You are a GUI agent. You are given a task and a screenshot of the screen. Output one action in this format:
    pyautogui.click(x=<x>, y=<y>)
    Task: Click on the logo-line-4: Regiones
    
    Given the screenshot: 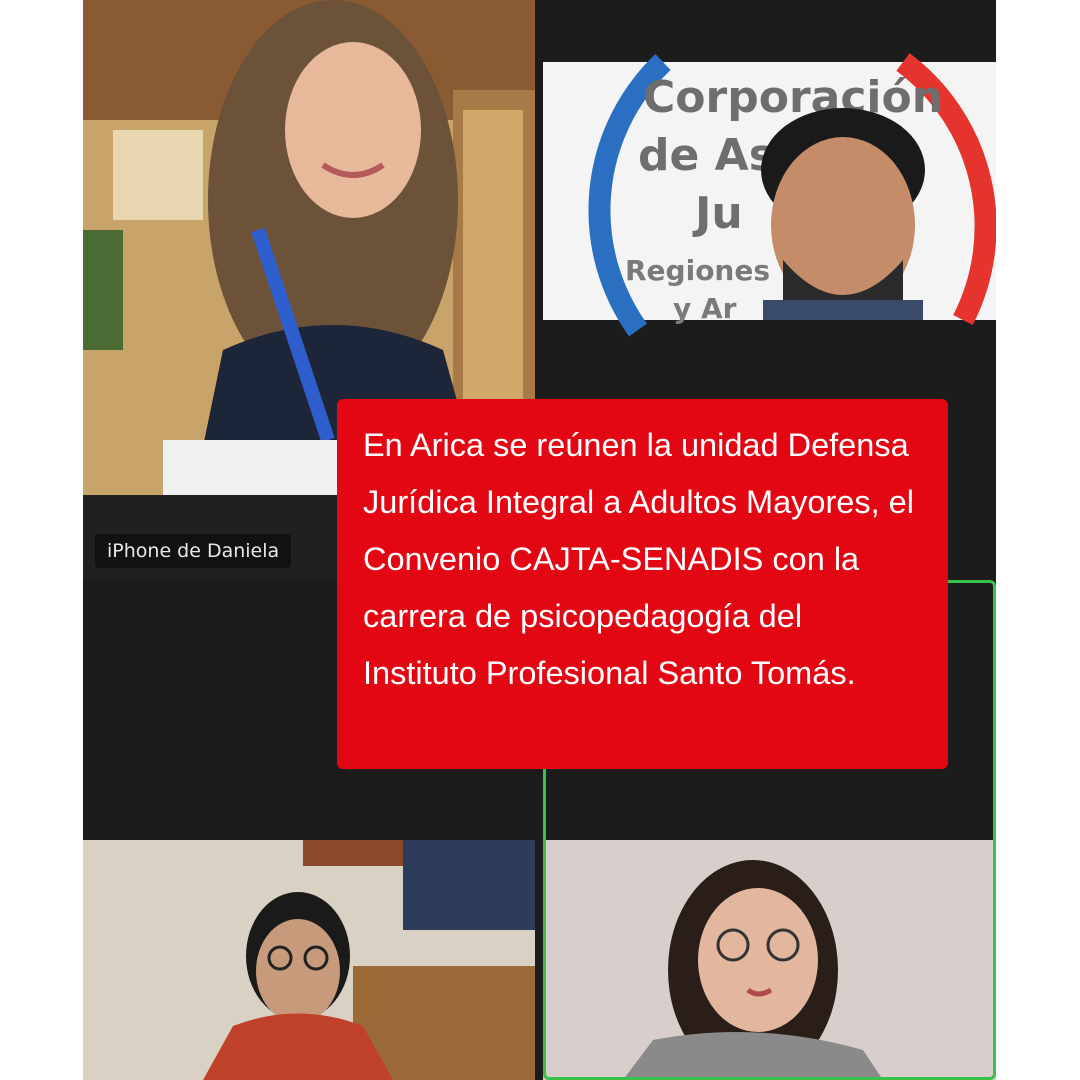 What is the action you would take?
    pyautogui.click(x=697, y=270)
    